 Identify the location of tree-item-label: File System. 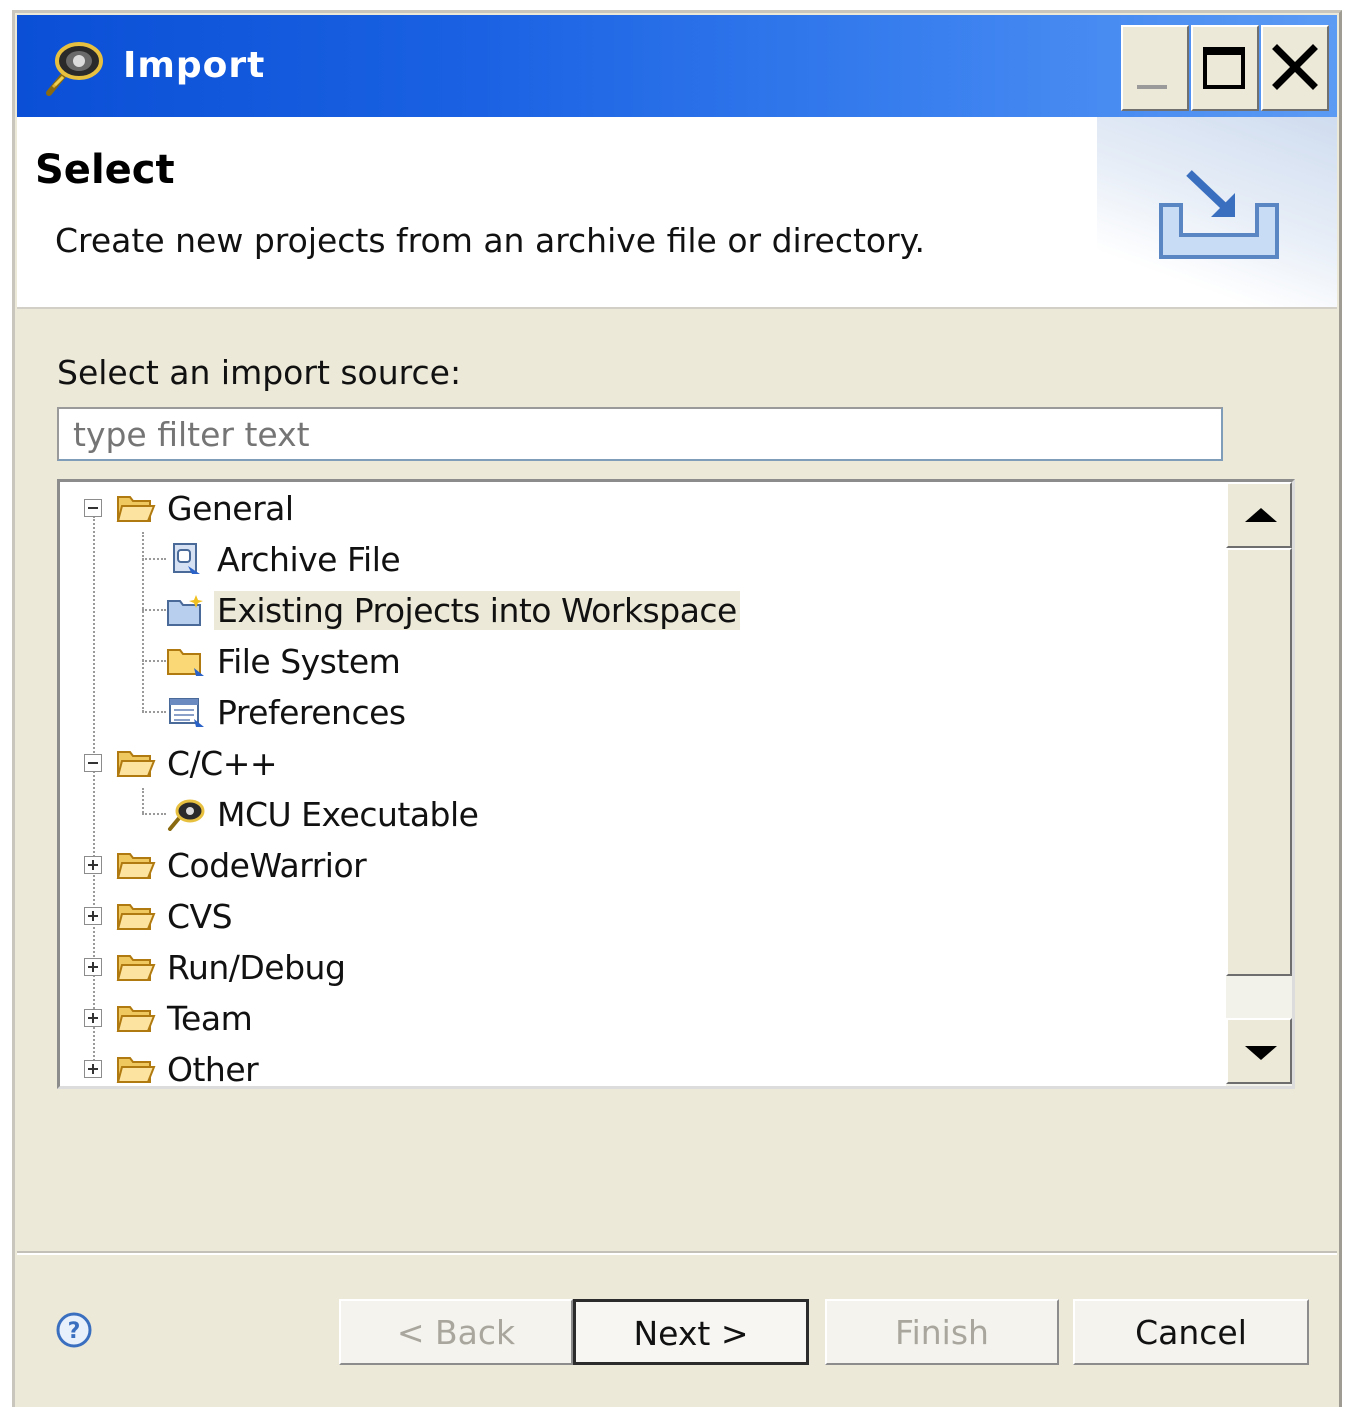
(309, 661).